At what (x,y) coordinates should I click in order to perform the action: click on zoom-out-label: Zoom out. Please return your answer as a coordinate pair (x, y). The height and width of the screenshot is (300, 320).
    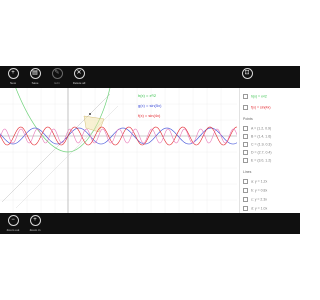
    Looking at the image, I should click on (13, 230).